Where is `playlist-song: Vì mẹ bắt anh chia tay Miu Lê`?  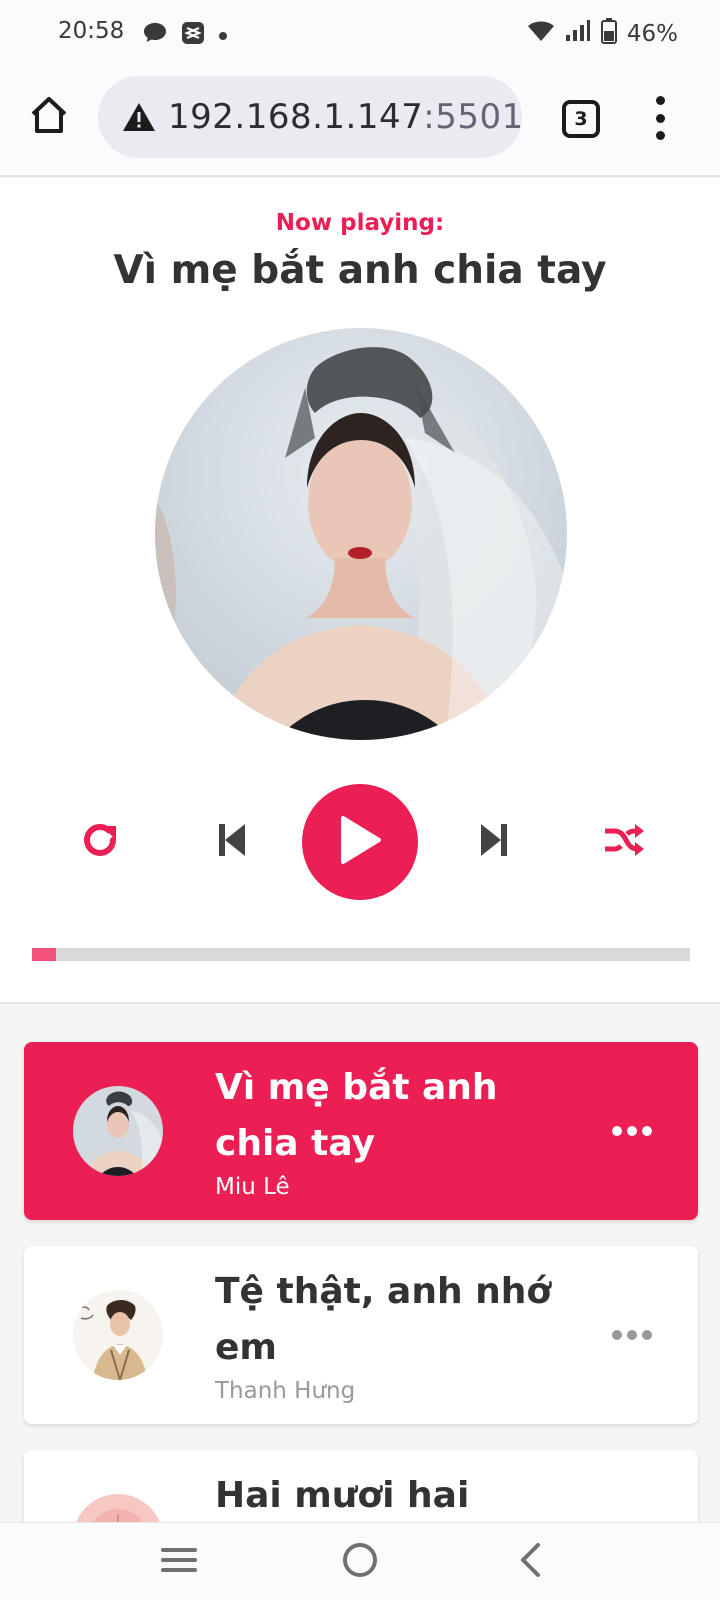
playlist-song: Vì mẹ bắt anh chia tay Miu Lê is located at coordinates (361, 1131).